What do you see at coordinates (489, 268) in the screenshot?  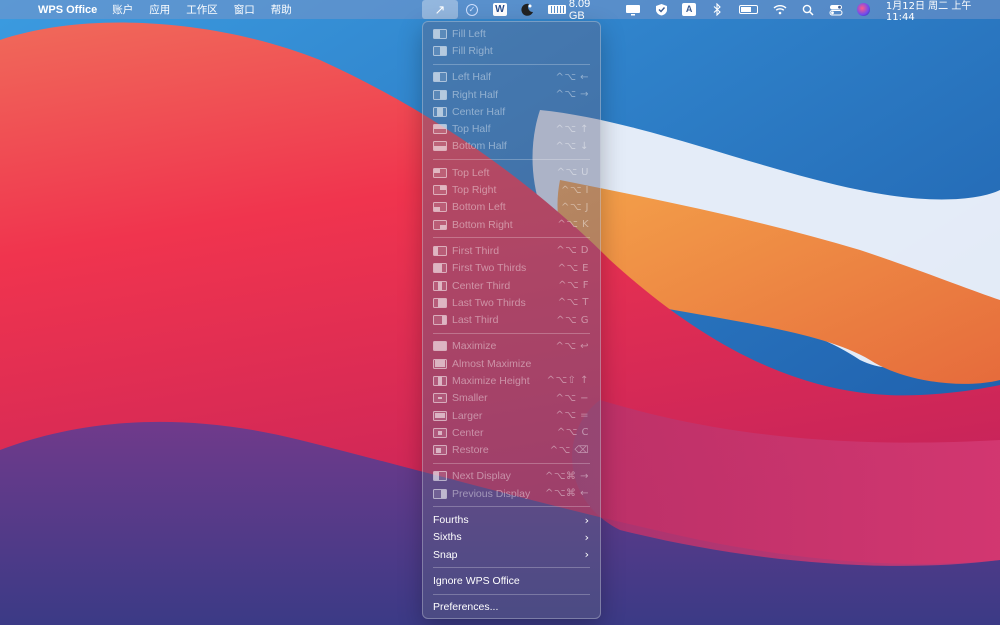 I see `menu-item-label: First Two Thirds` at bounding box center [489, 268].